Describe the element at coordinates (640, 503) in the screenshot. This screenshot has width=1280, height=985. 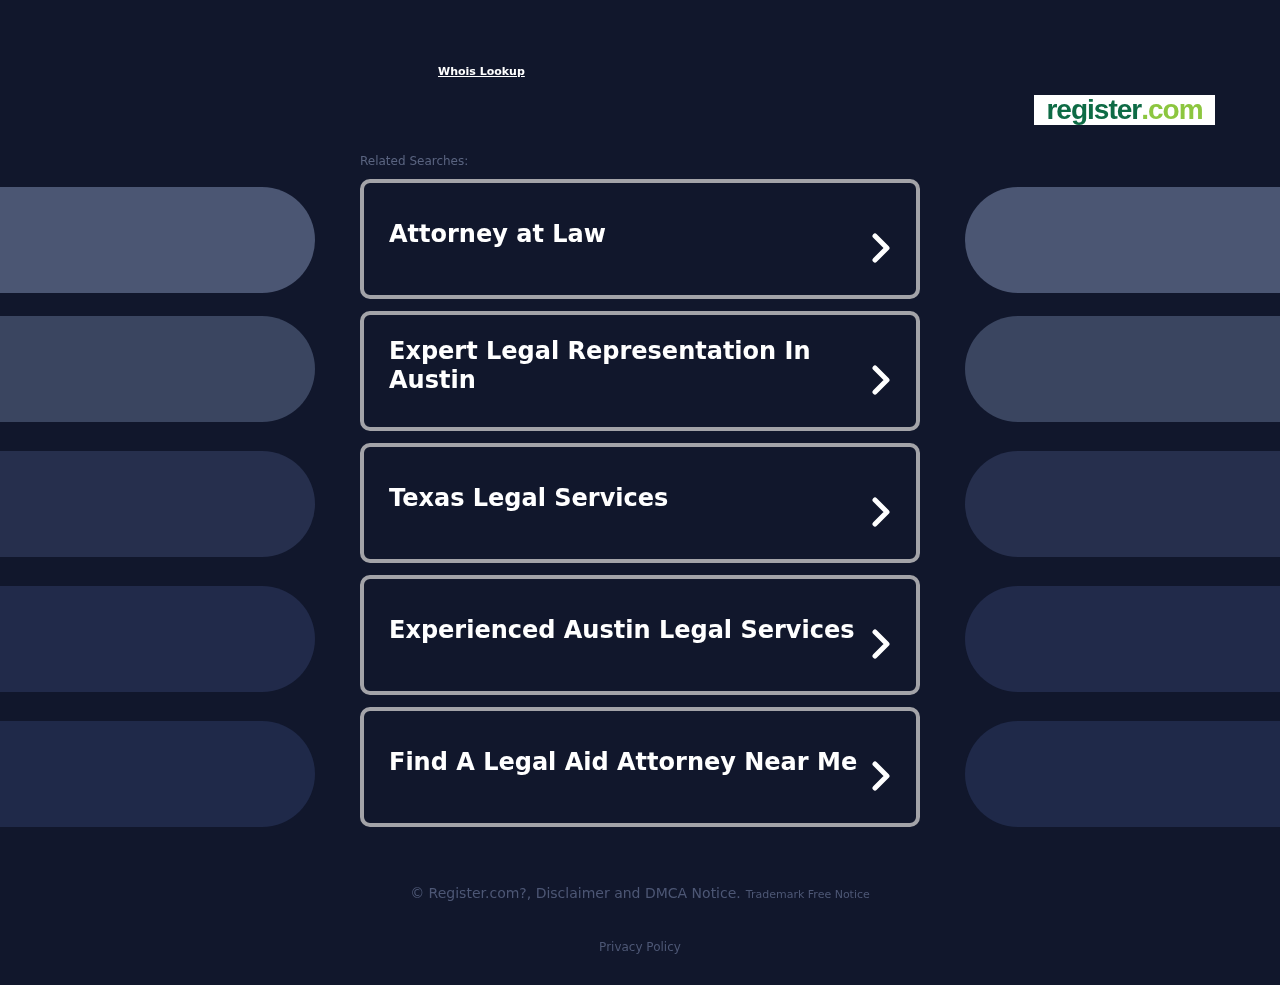
I see `search-link-card: Texas Legal Services` at that location.